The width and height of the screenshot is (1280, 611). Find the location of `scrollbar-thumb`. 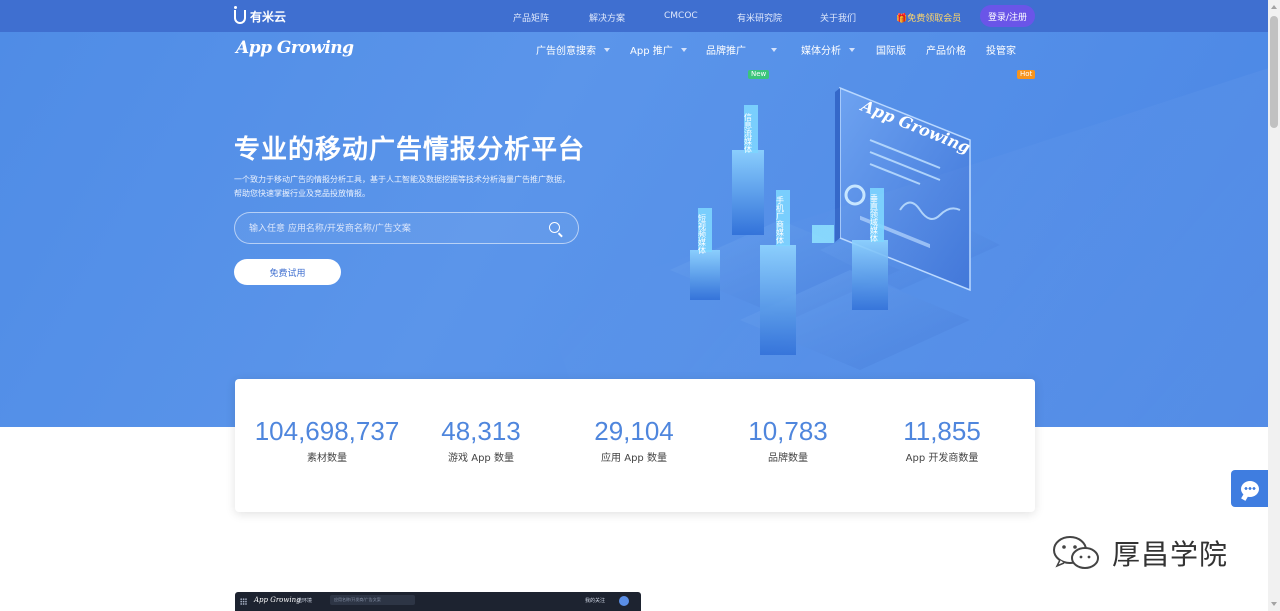

scrollbar-thumb is located at coordinates (1274, 72).